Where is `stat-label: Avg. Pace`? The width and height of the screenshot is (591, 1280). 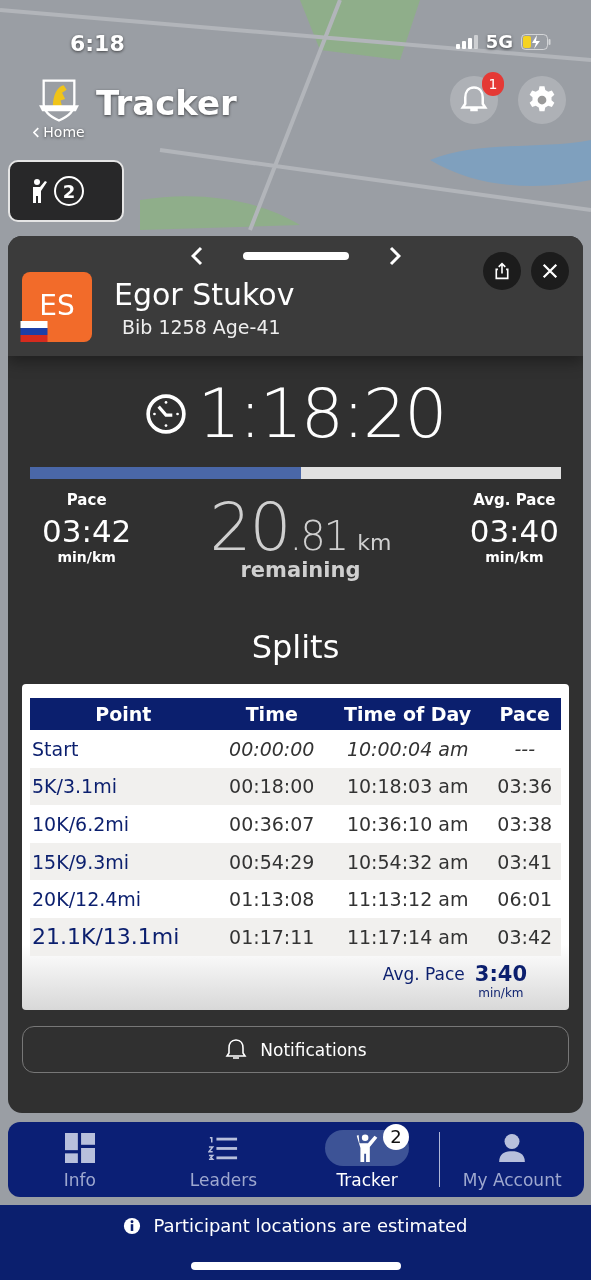 stat-label: Avg. Pace is located at coordinates (514, 500).